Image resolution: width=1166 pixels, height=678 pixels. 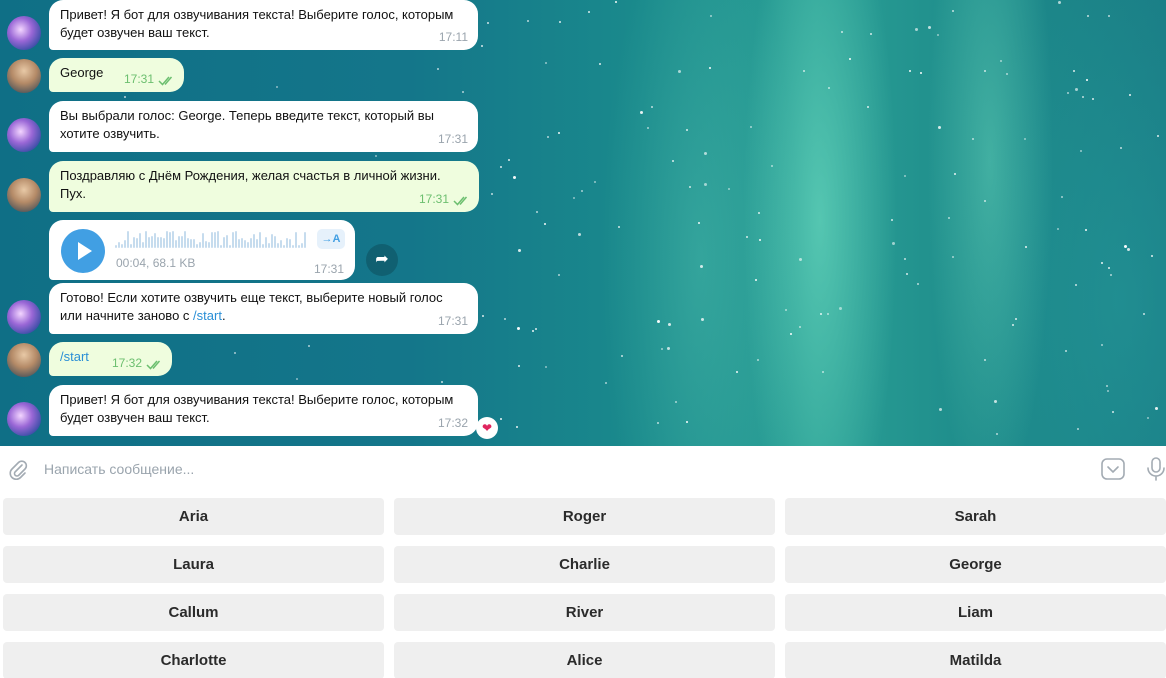 I want to click on waveform, so click(x=212, y=239).